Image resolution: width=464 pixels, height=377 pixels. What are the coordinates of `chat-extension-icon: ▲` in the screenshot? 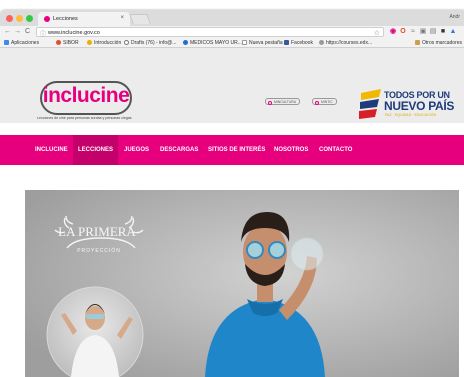 It's located at (453, 32).